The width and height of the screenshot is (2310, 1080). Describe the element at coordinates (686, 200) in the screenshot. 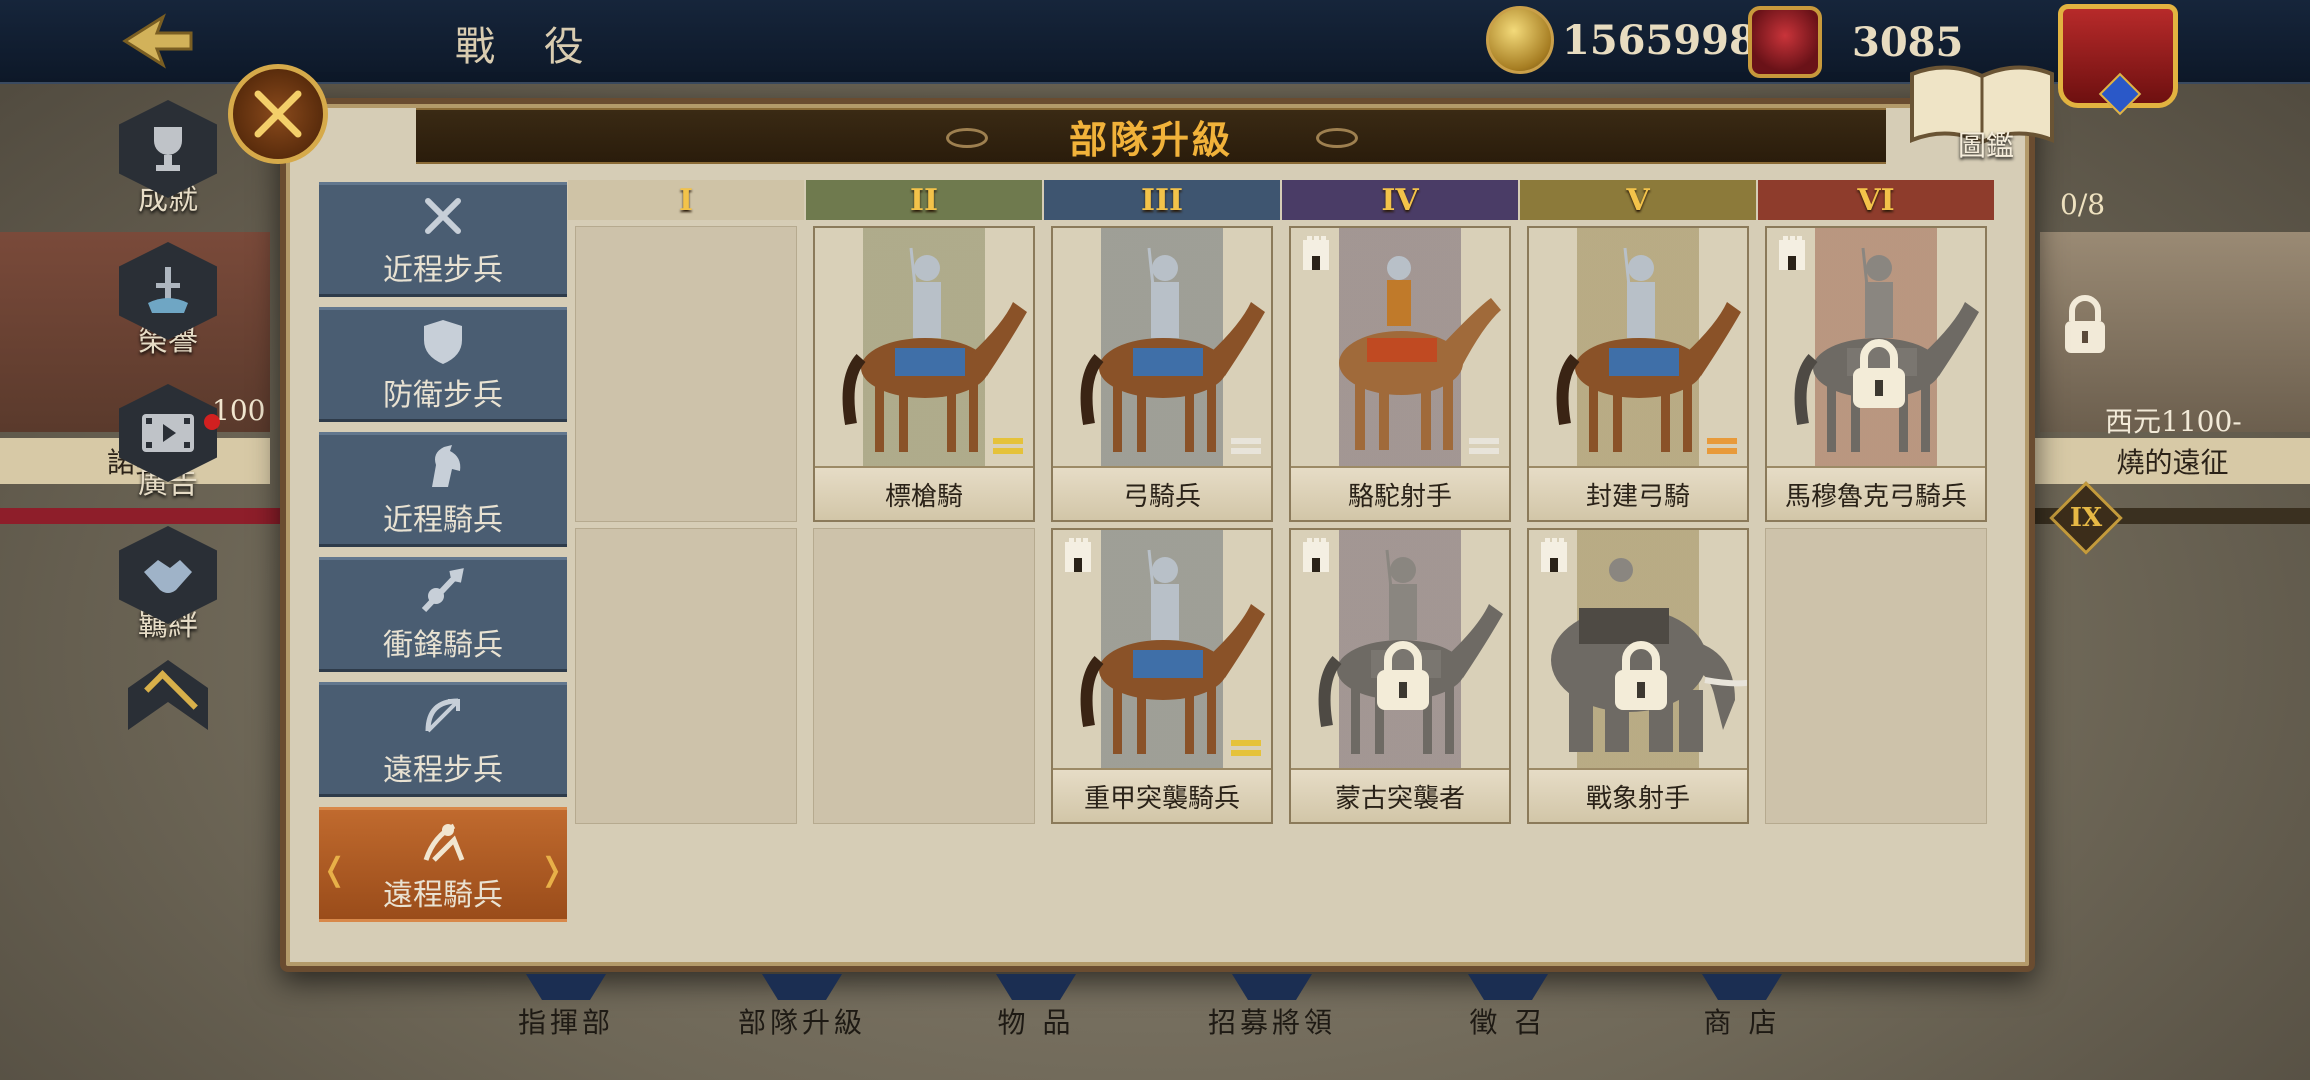

I see `tier-header-1: I` at that location.